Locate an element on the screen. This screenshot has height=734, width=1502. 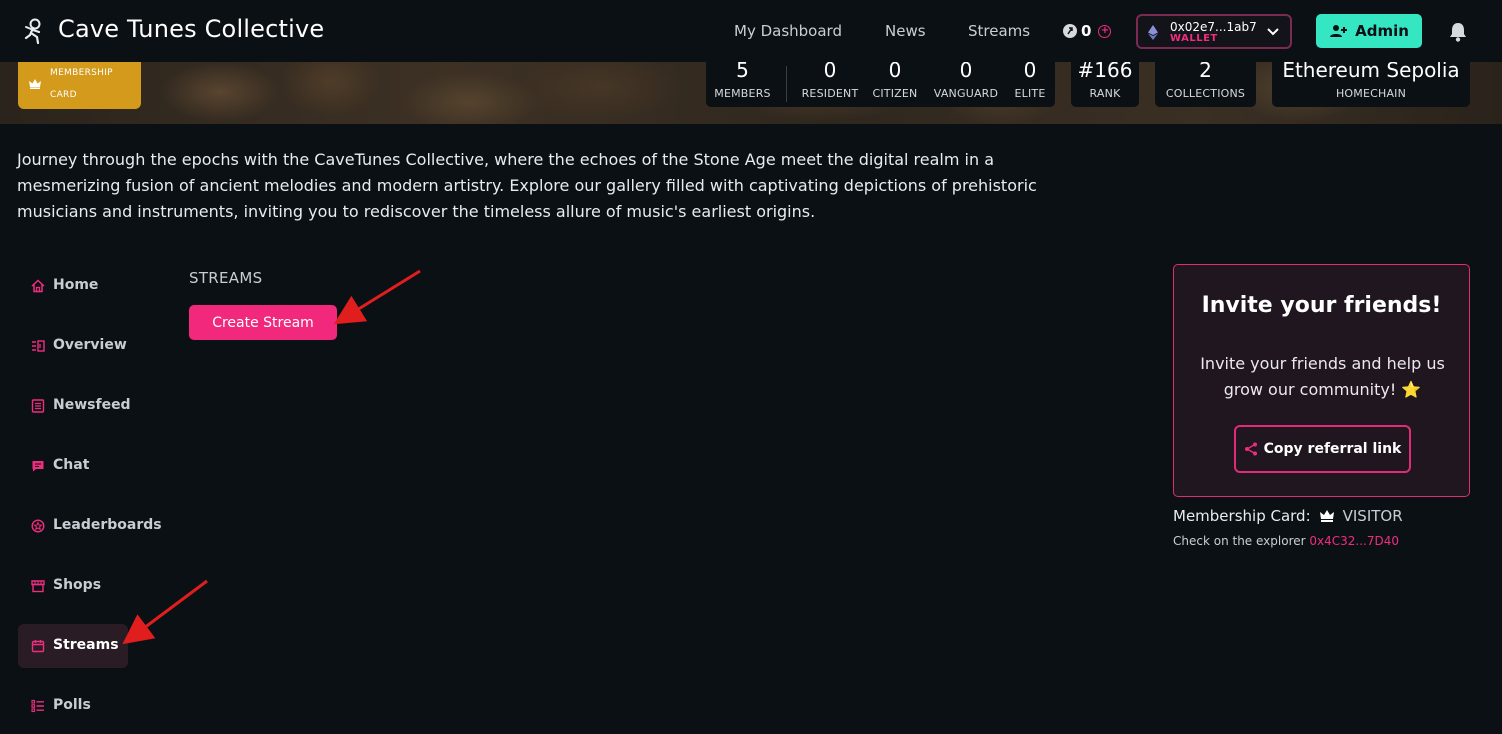
share-icon is located at coordinates (1250, 449).